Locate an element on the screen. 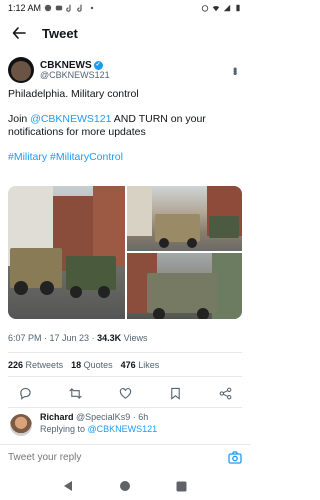 Image resolution: width=320 pixels, height=500 pixels. page-title: Tweet is located at coordinates (60, 33).